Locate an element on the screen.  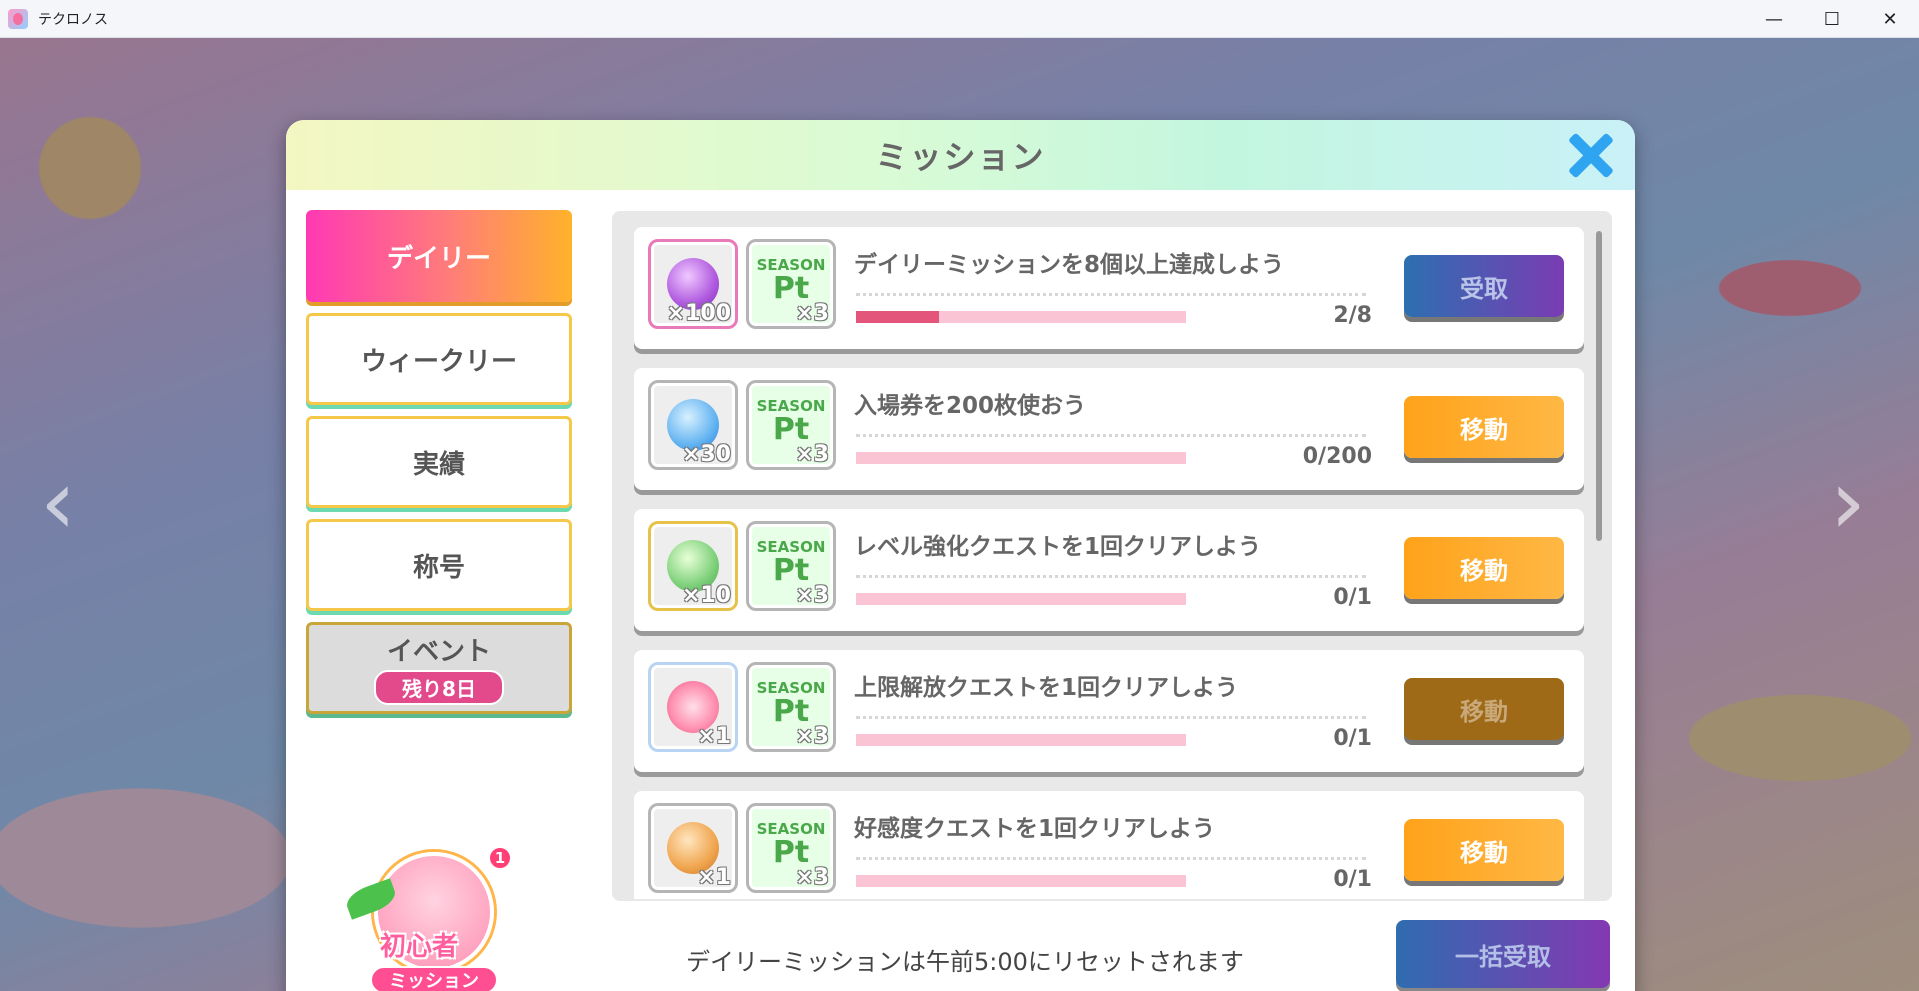
modal-title: ミッション is located at coordinates (960, 157).